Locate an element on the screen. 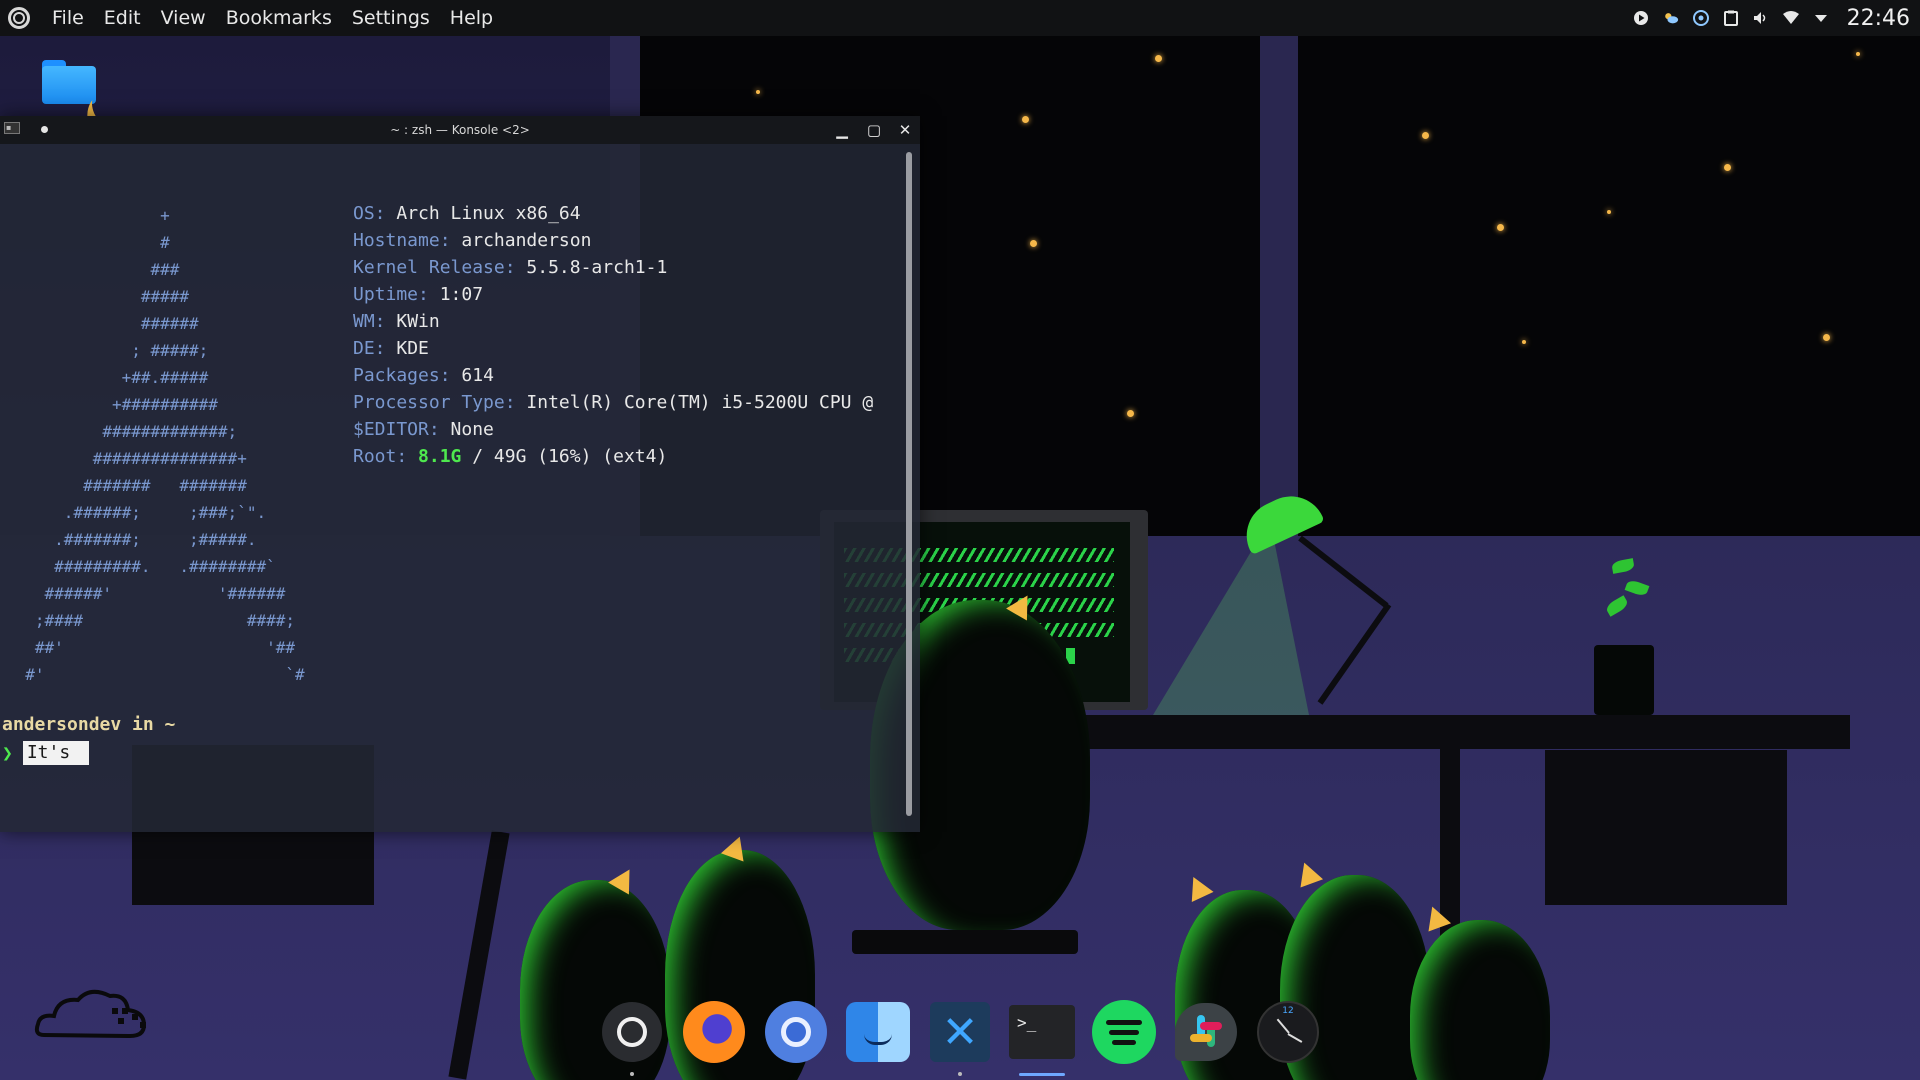 Image resolution: width=1920 pixels, height=1080 pixels. info-key: Hostname: is located at coordinates (402, 240).